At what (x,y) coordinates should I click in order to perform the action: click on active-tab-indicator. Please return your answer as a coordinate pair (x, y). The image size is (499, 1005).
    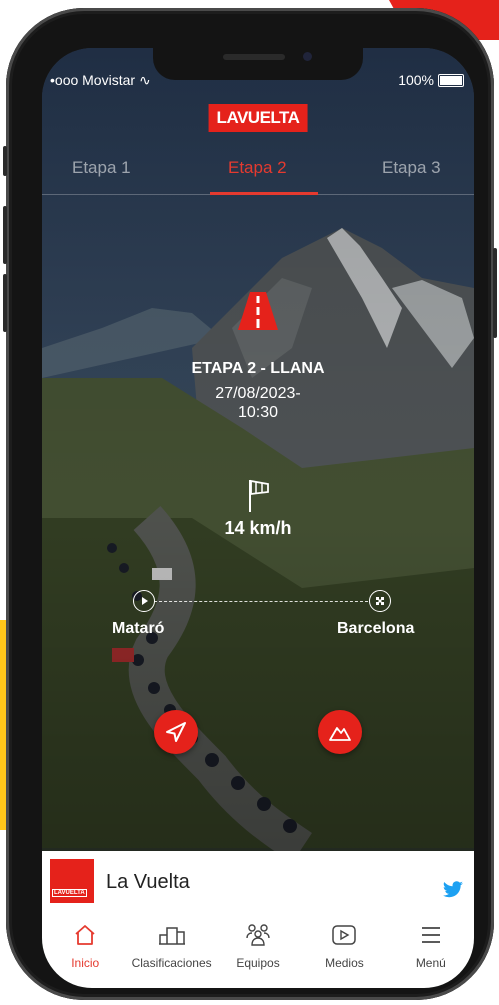
    Looking at the image, I should click on (264, 193).